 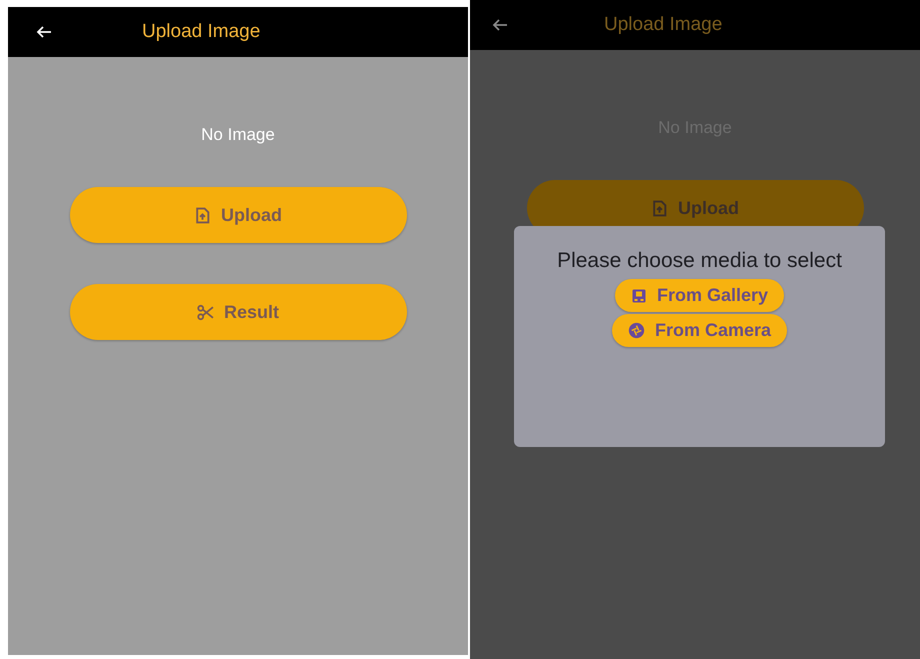 What do you see at coordinates (238, 312) in the screenshot?
I see `result-button: Result` at bounding box center [238, 312].